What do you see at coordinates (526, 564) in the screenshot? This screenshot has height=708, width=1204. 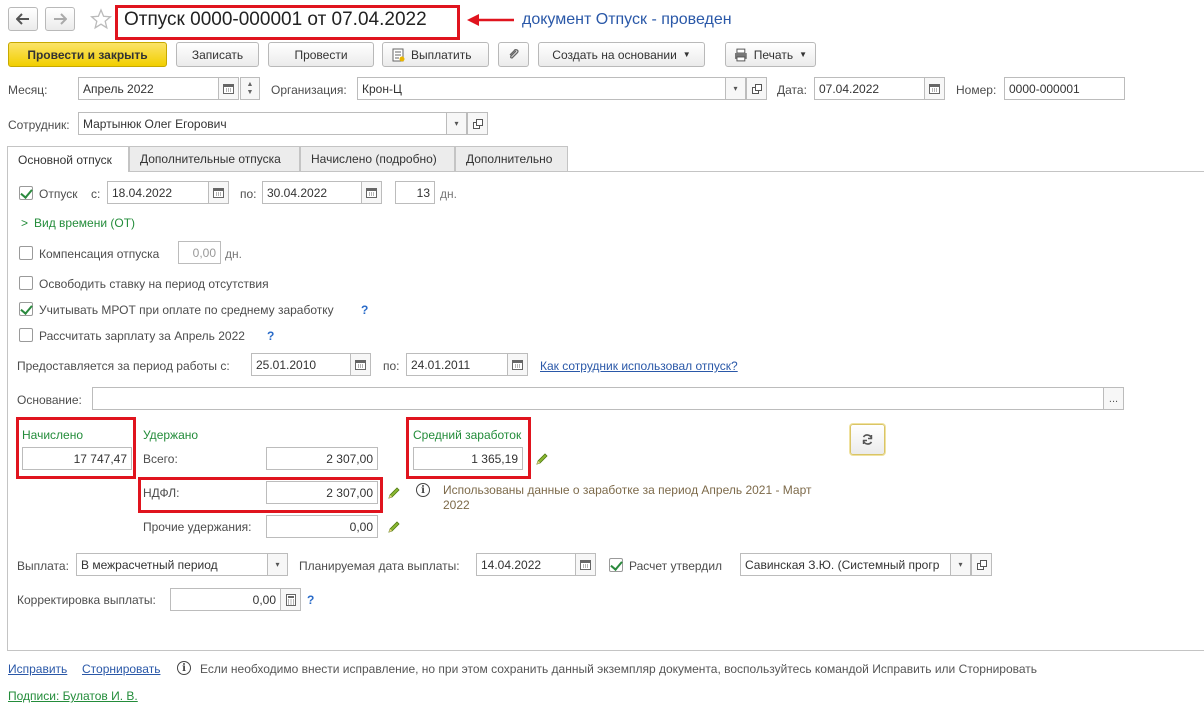 I see `planned-date-field: 14.04.2022` at bounding box center [526, 564].